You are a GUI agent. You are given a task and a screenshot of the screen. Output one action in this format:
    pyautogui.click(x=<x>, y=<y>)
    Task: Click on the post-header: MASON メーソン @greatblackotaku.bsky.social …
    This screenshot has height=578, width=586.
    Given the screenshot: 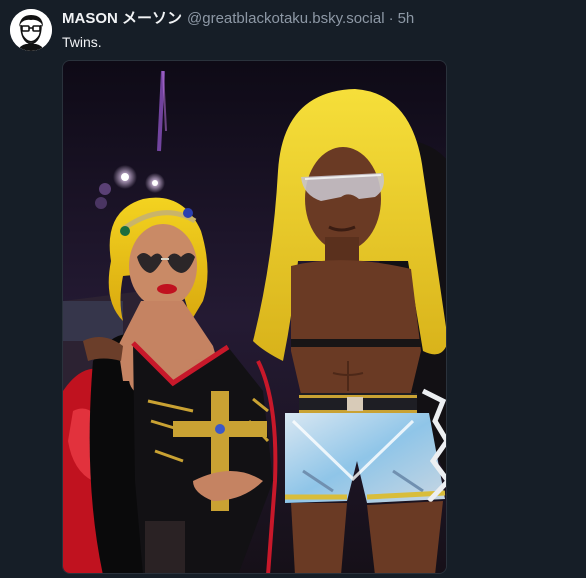 What is the action you would take?
    pyautogui.click(x=238, y=19)
    